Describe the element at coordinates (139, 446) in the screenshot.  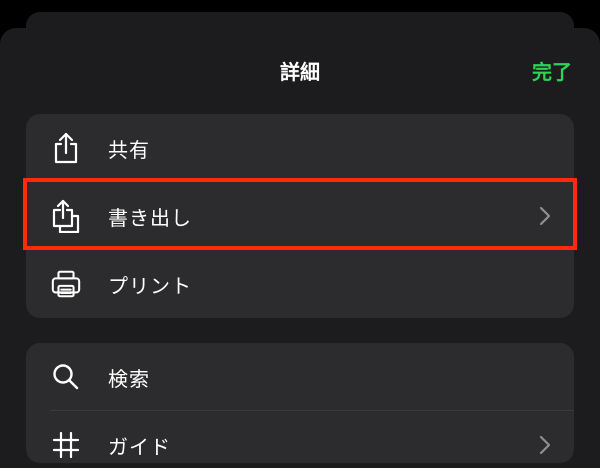
I see `menu-item-label: ガイド` at that location.